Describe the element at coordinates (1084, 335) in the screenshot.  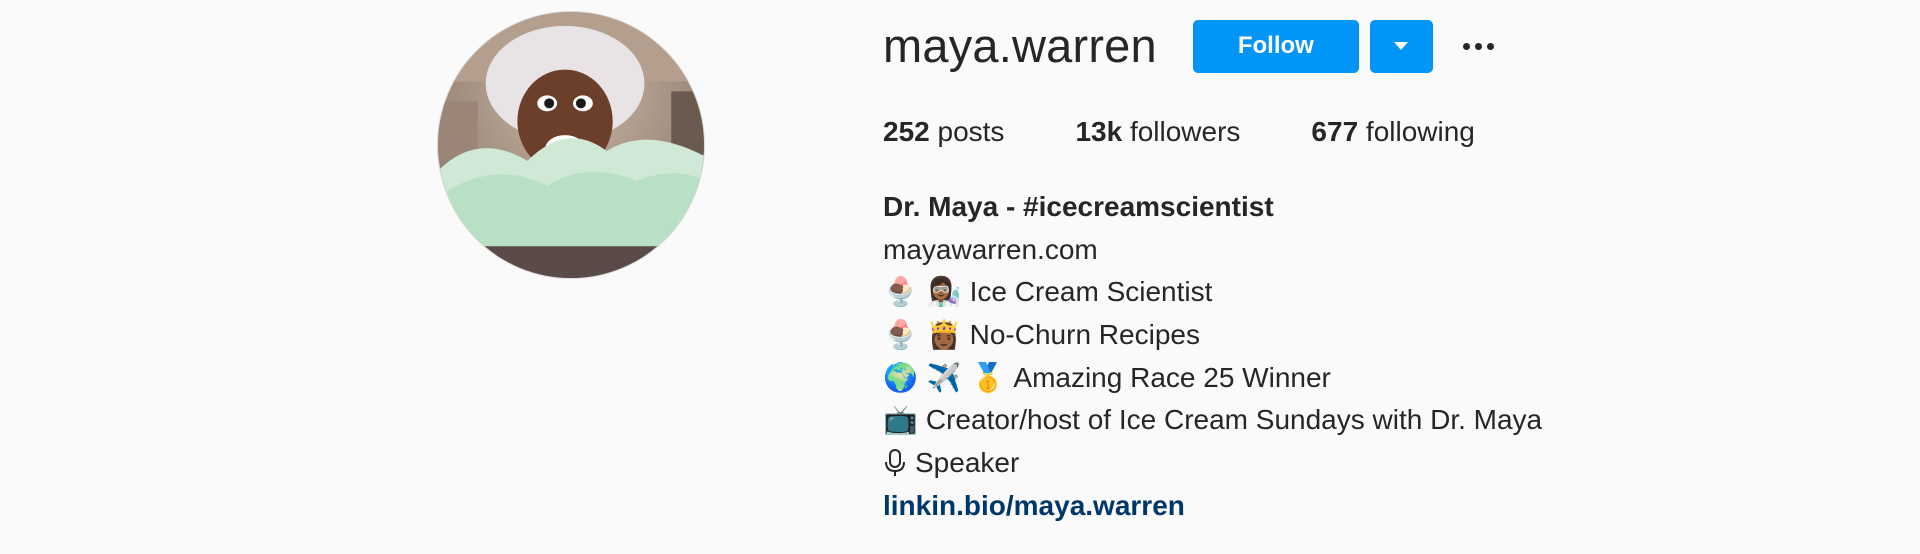
I see `bio-line-text: No-Churn Recipes` at that location.